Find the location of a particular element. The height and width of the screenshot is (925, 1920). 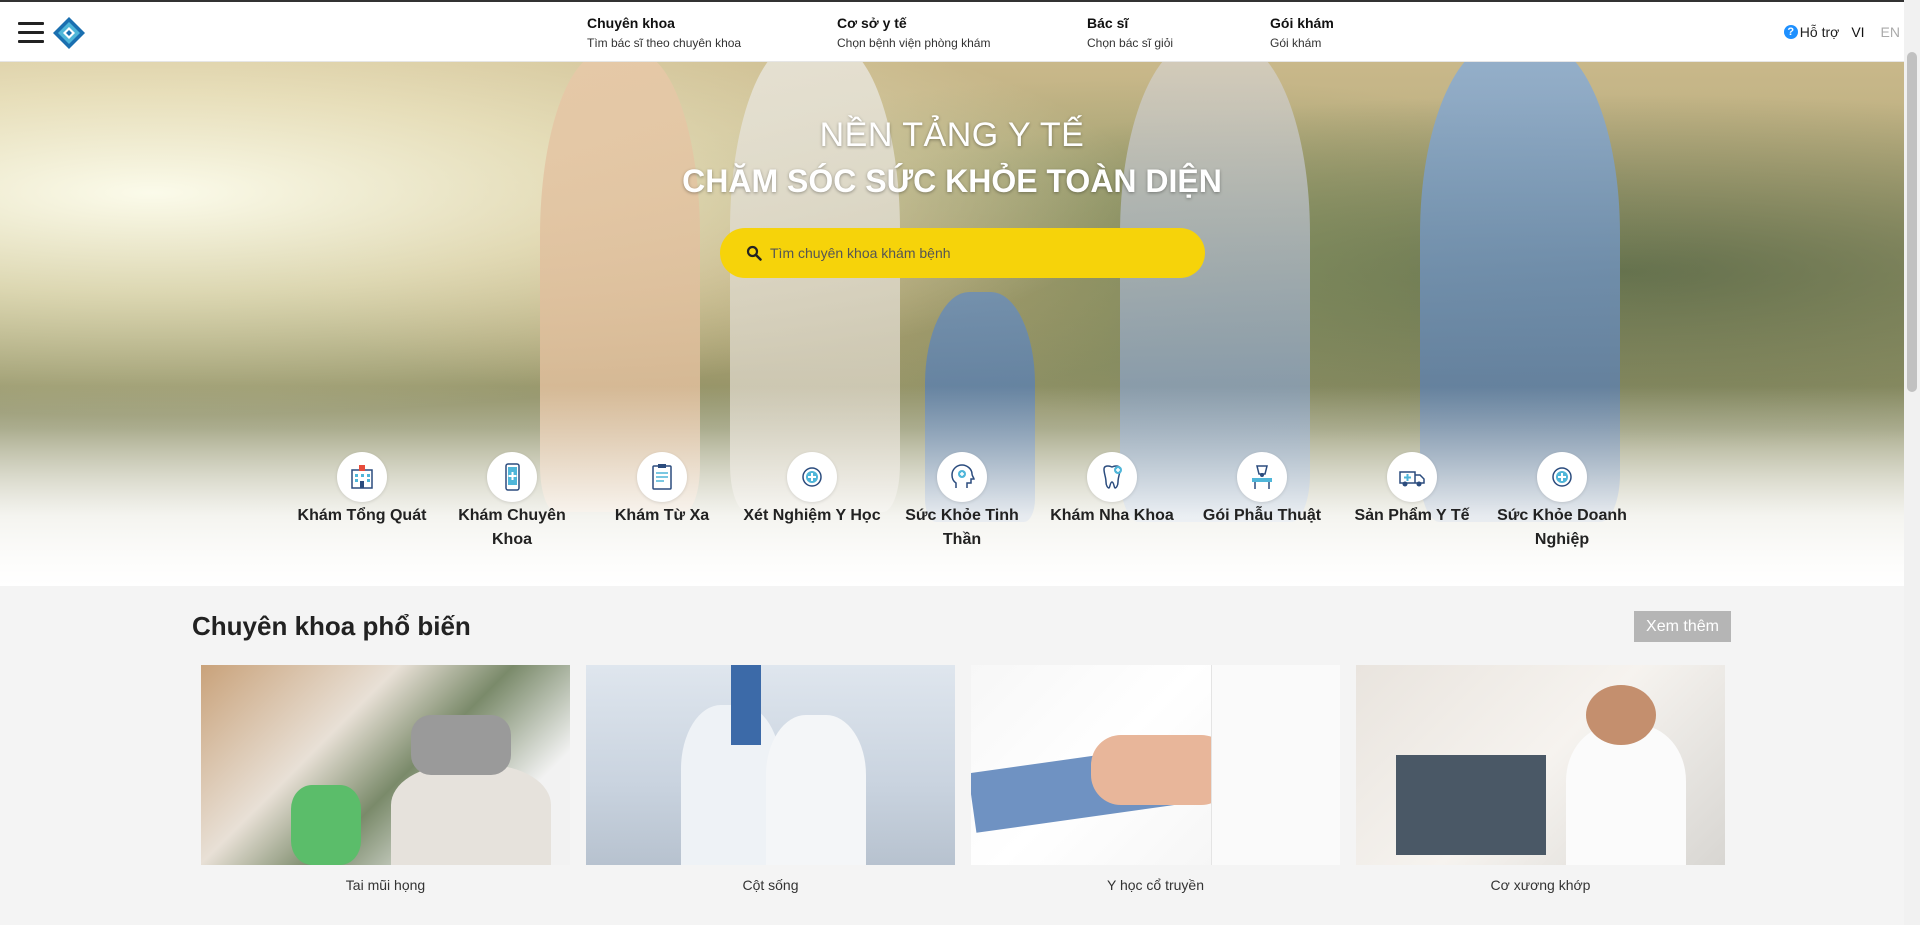

option-general-checkup: Khám Tổng Quát is located at coordinates (362, 502).